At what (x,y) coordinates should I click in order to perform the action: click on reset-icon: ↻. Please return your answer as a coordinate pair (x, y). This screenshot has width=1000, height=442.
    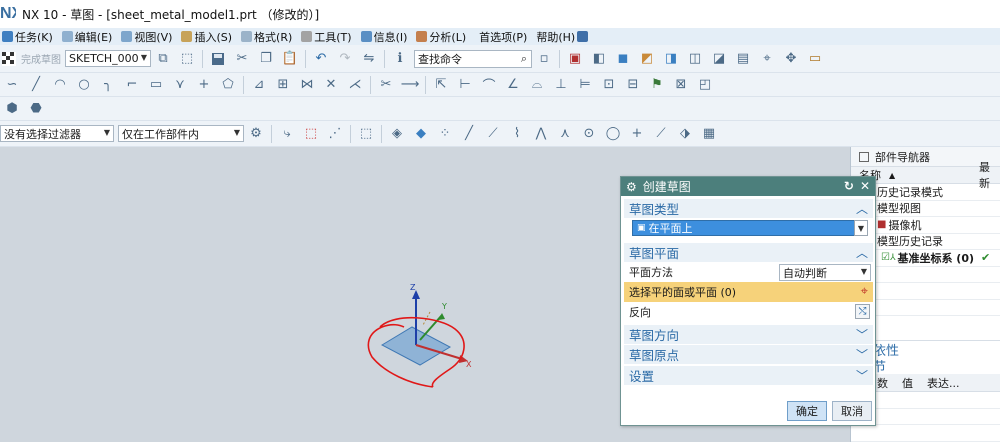
    Looking at the image, I should click on (849, 186).